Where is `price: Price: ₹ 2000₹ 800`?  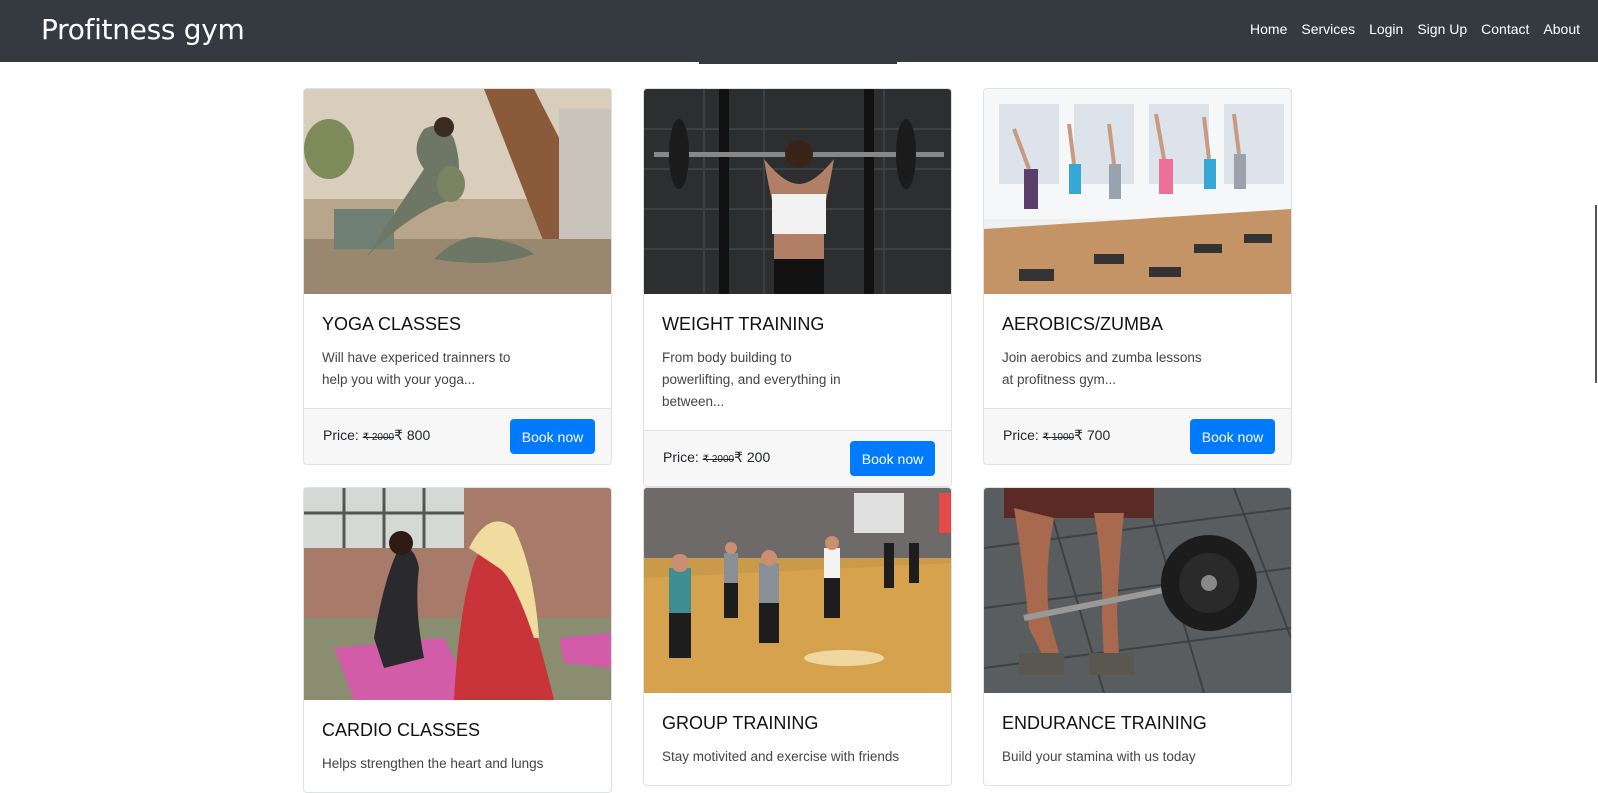 price: Price: ₹ 2000₹ 800 is located at coordinates (376, 435).